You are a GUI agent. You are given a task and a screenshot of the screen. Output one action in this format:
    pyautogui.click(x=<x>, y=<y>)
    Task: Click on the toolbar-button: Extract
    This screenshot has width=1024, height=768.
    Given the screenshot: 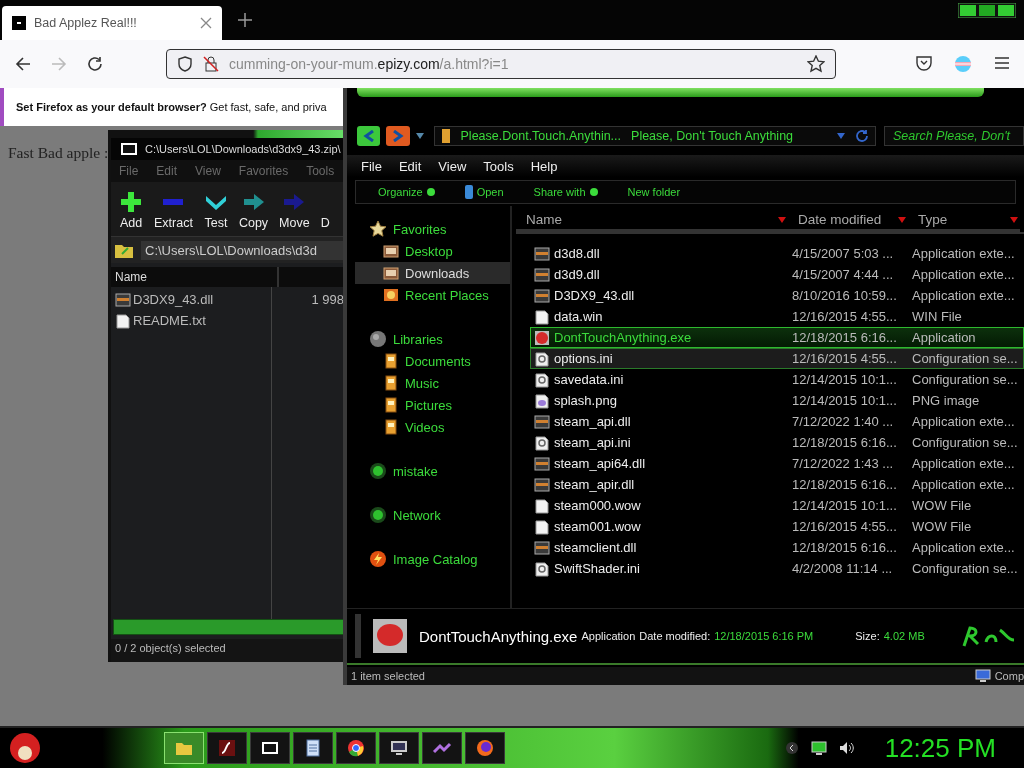 What is the action you would take?
    pyautogui.click(x=173, y=210)
    